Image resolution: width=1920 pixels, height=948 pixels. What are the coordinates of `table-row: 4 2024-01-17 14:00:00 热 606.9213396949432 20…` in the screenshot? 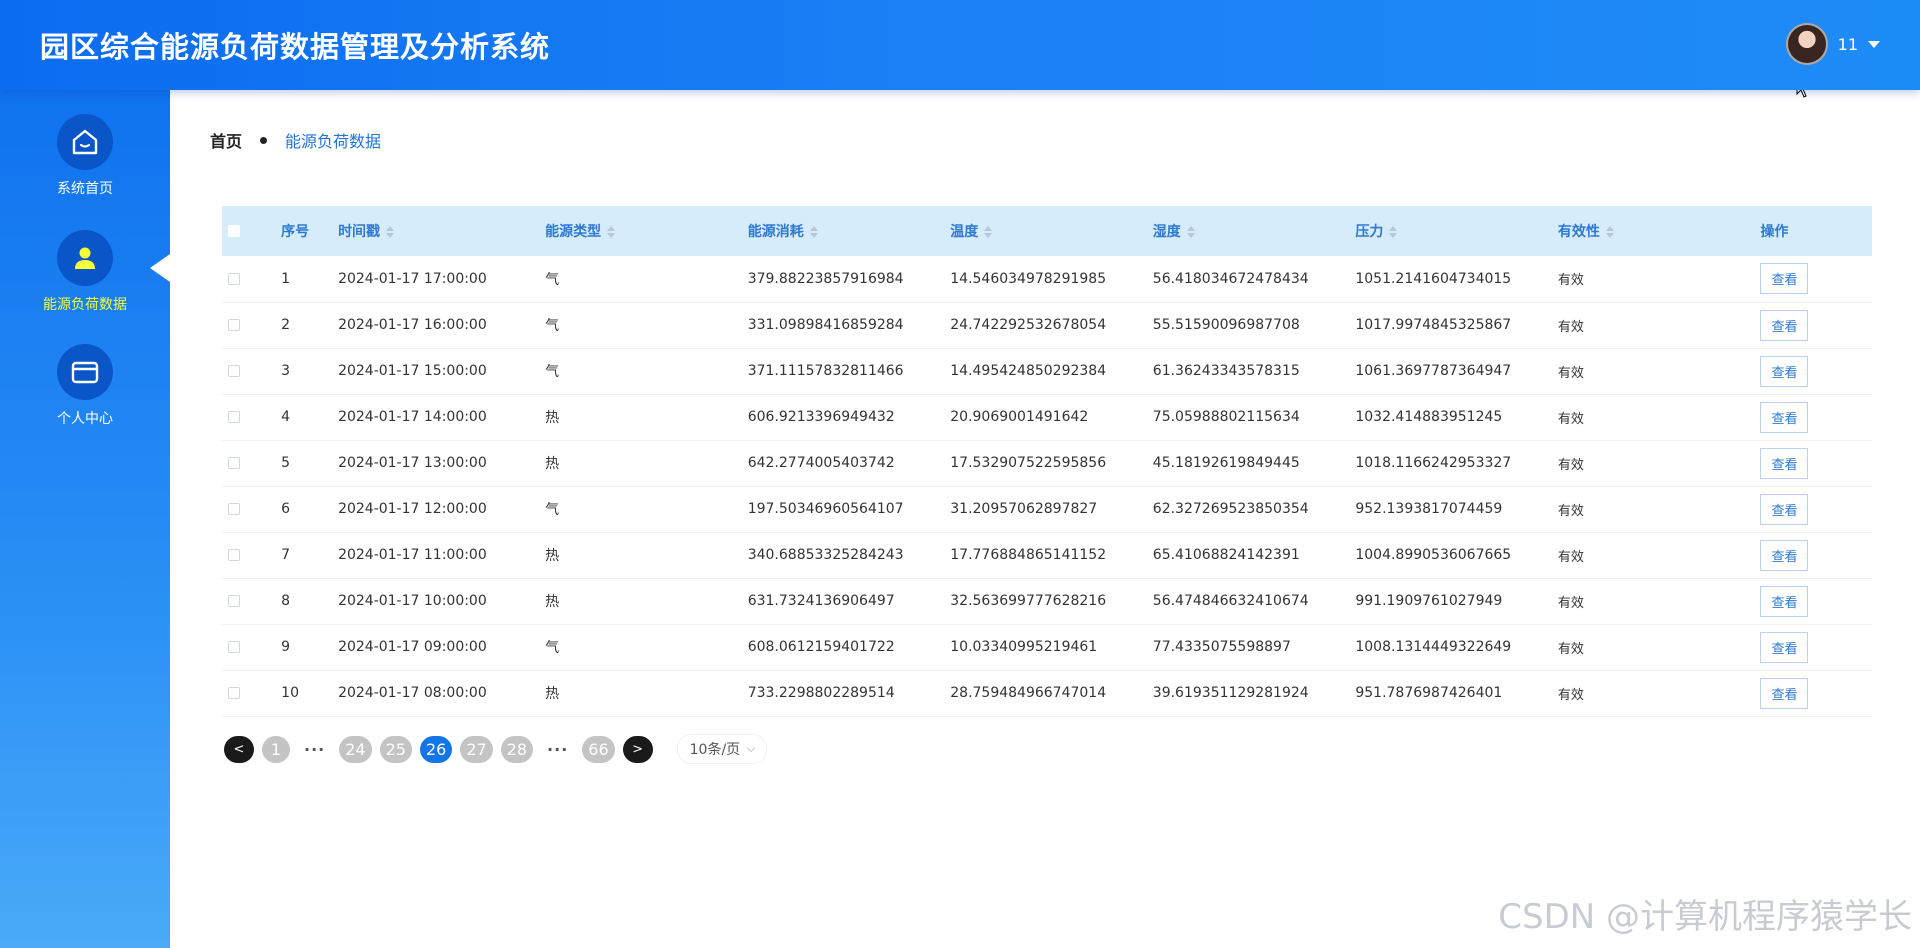 It's located at (1047, 417).